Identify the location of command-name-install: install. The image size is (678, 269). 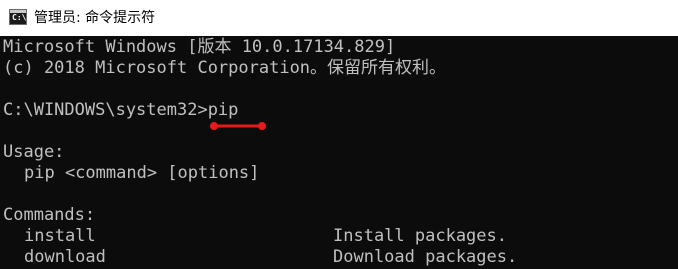
(60, 236).